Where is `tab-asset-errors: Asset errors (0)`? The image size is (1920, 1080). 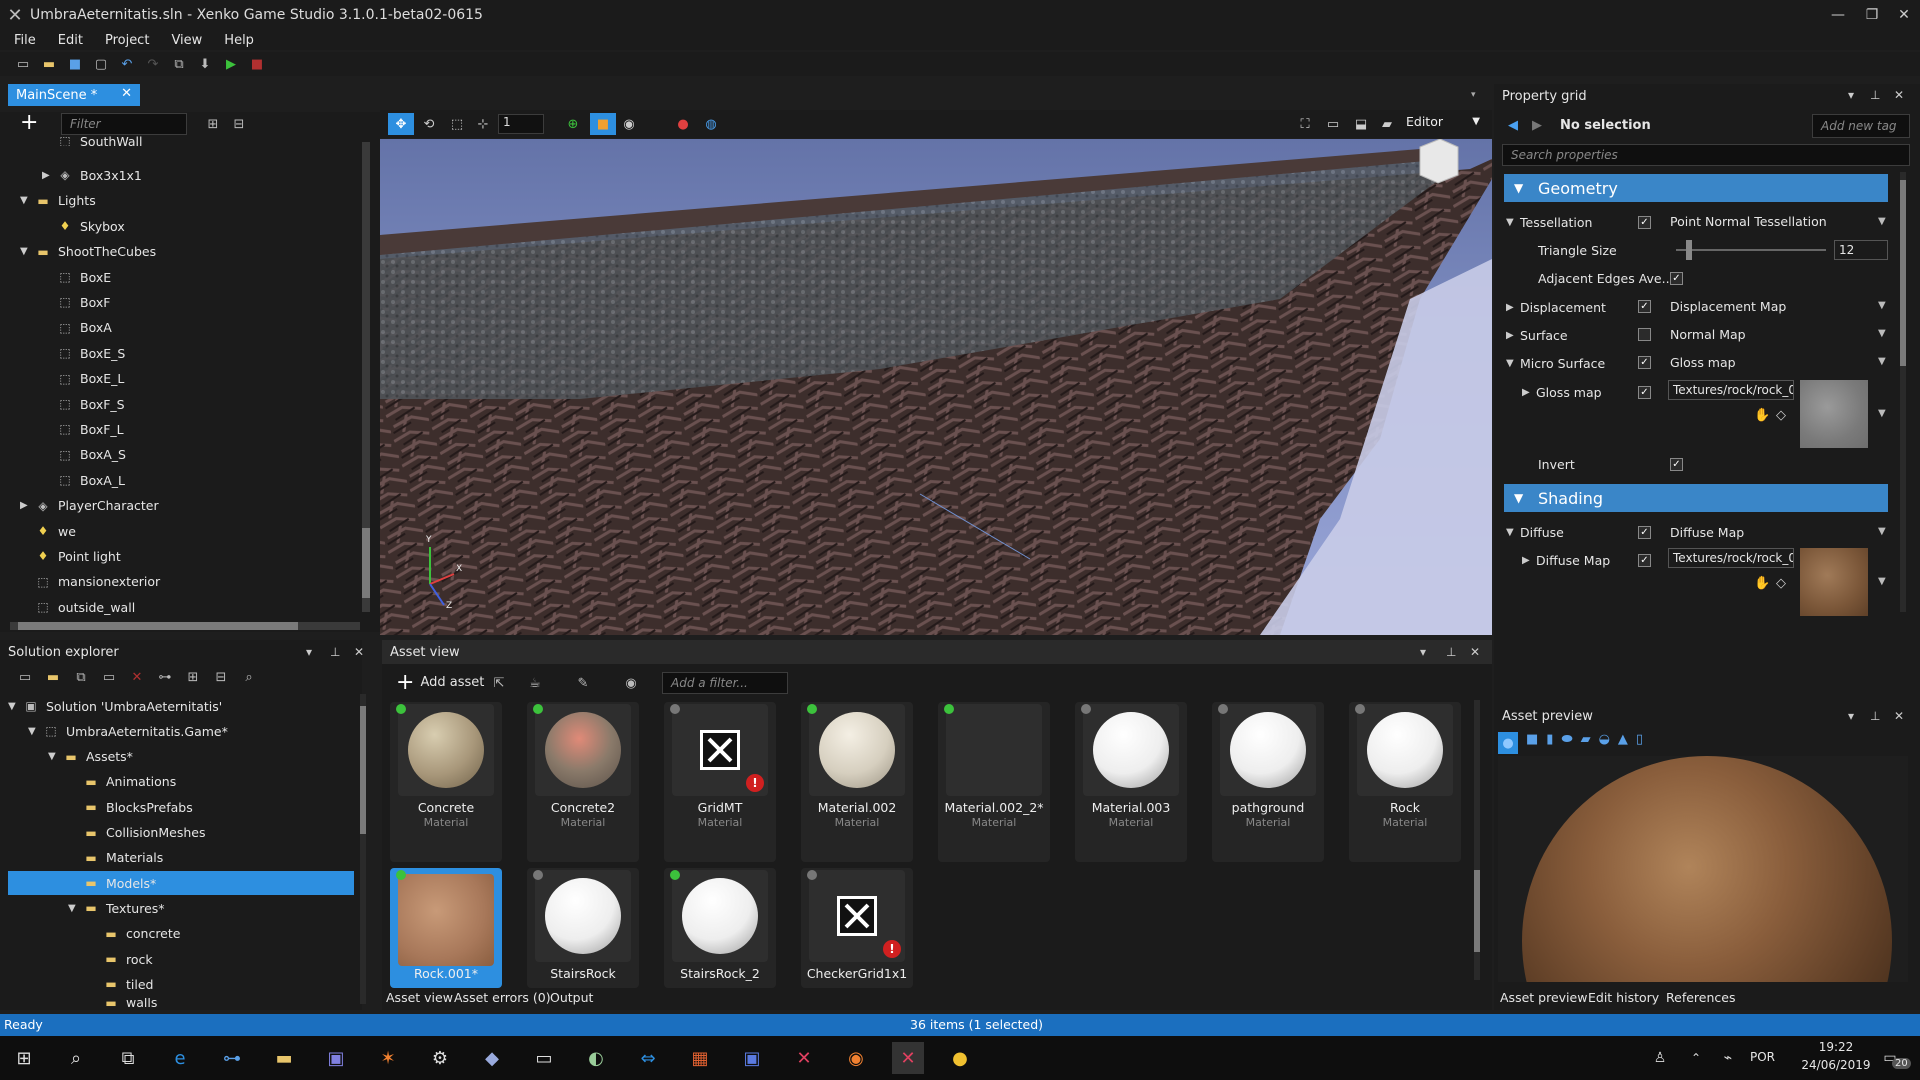
tab-asset-errors: Asset errors (0) is located at coordinates (502, 997).